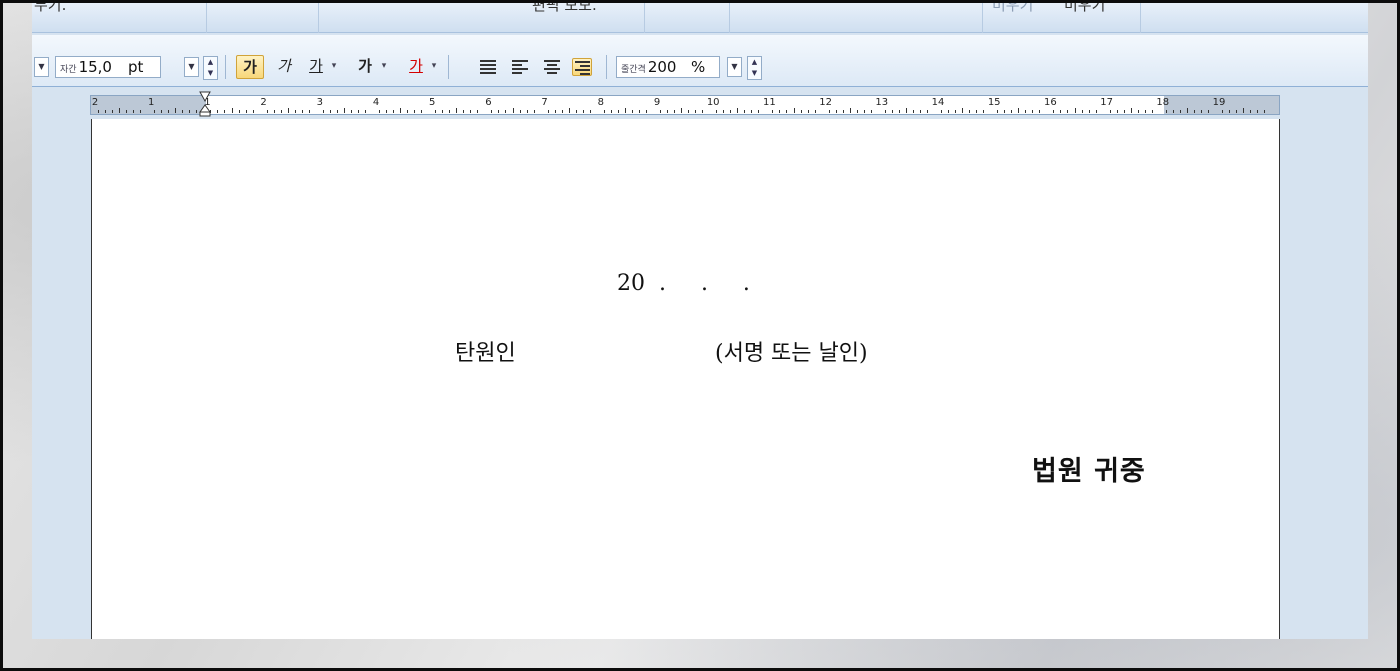 The height and width of the screenshot is (671, 1400). What do you see at coordinates (263, 102) in the screenshot?
I see `ruler-label: 2` at bounding box center [263, 102].